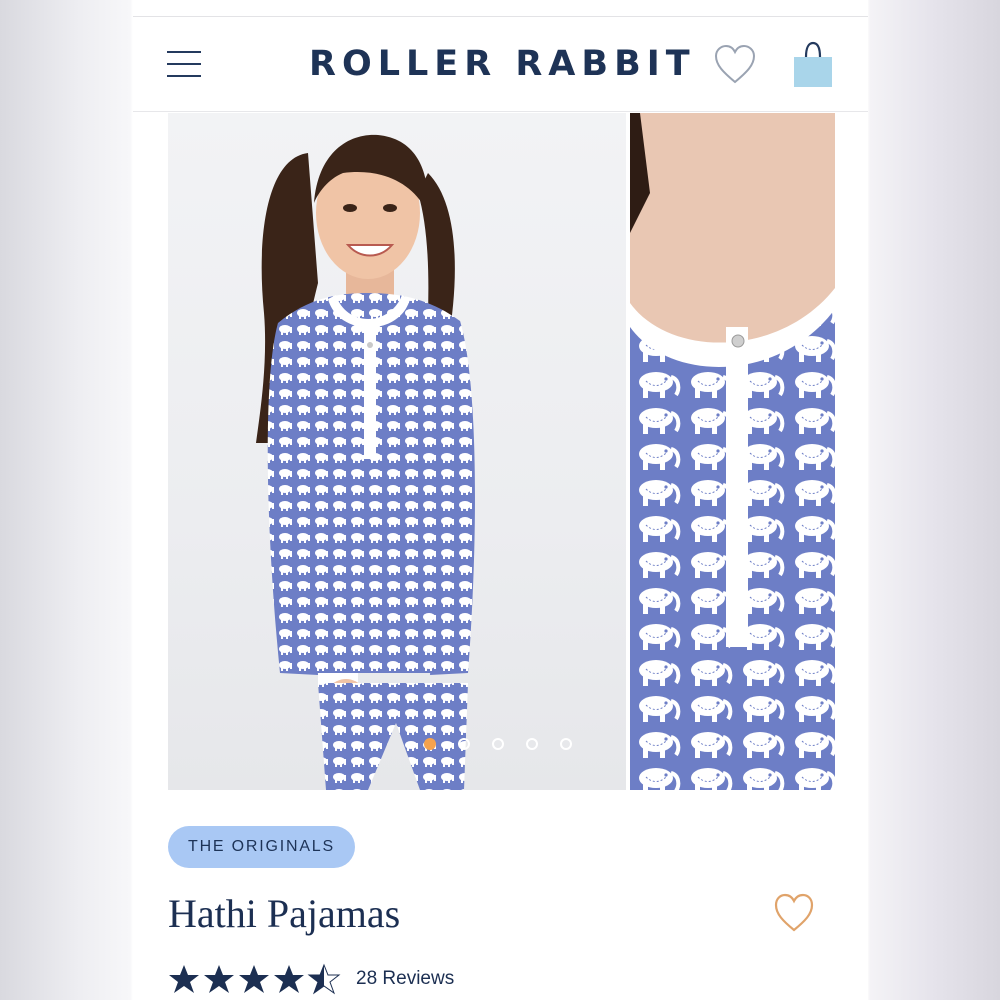 The image size is (1000, 1000). What do you see at coordinates (732, 451) in the screenshot?
I see `product-photo-detail` at bounding box center [732, 451].